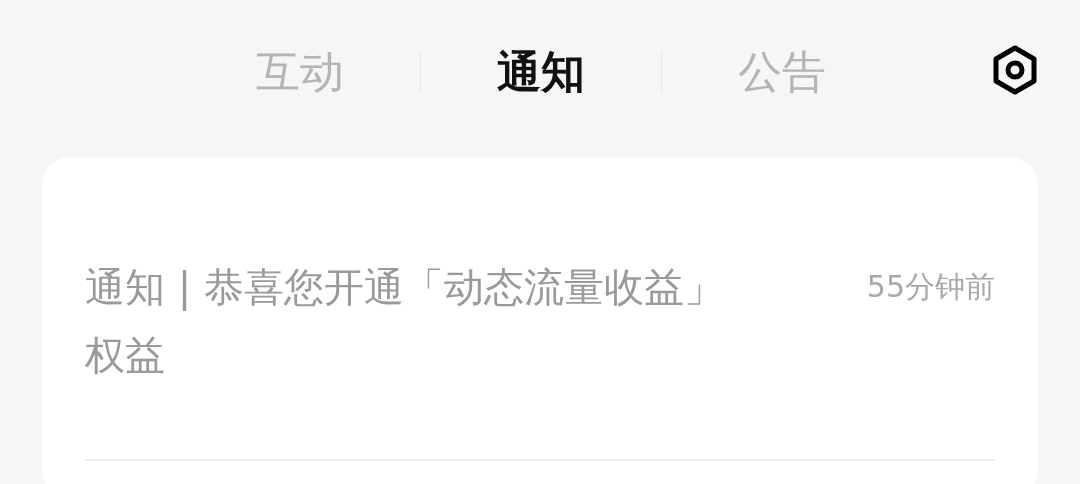 The width and height of the screenshot is (1080, 484). I want to click on tab: 通知, so click(541, 71).